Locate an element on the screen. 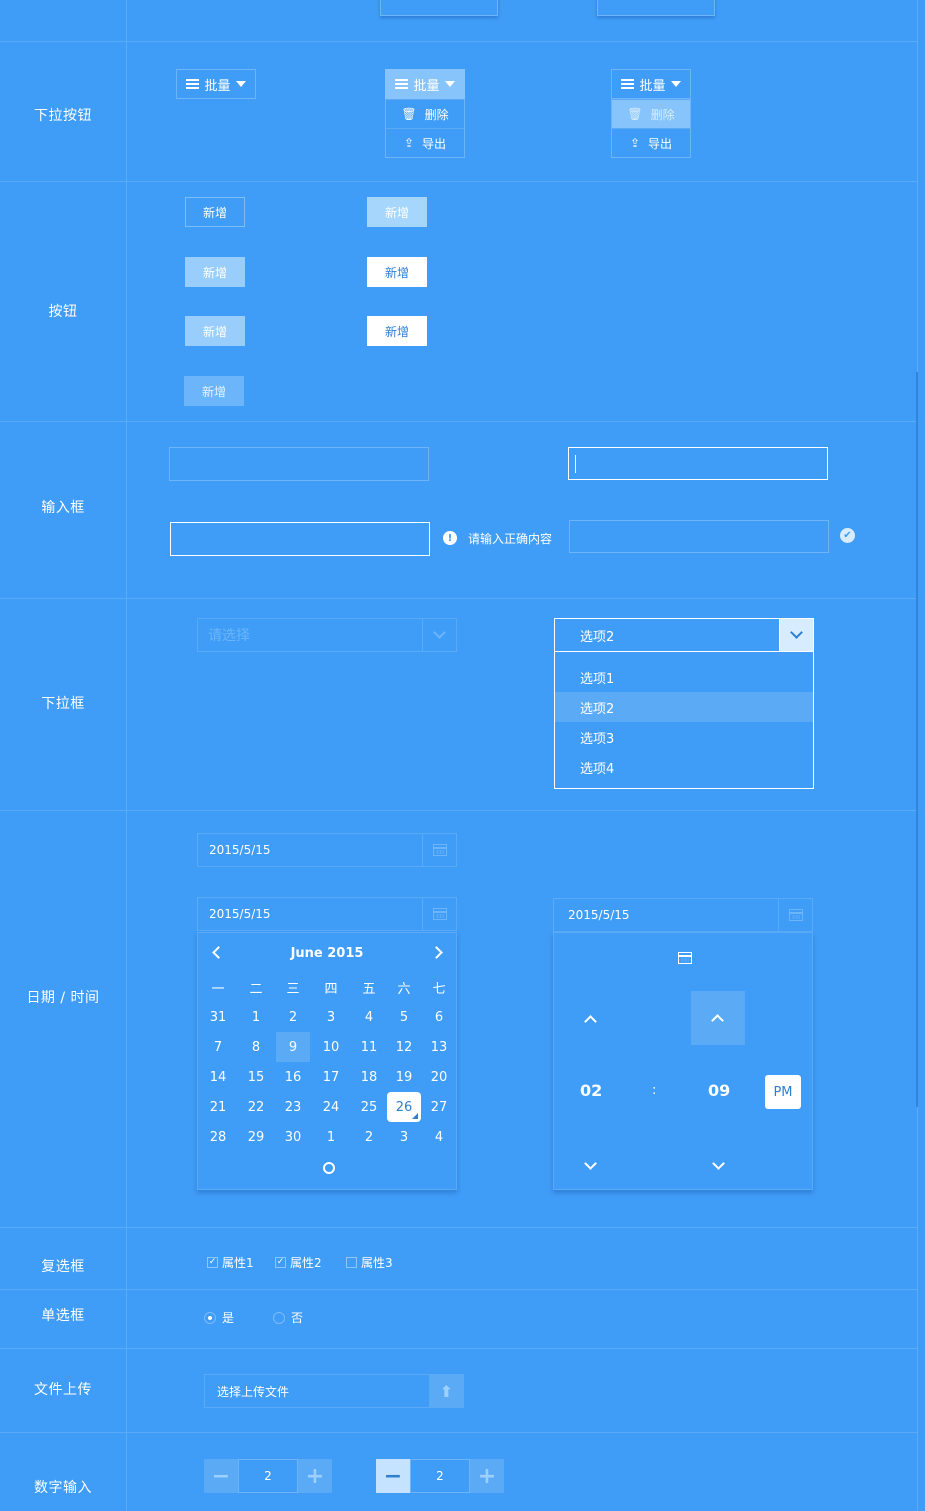 The height and width of the screenshot is (1511, 925). time-picker-panel: 02 : 09 PM is located at coordinates (683, 1061).